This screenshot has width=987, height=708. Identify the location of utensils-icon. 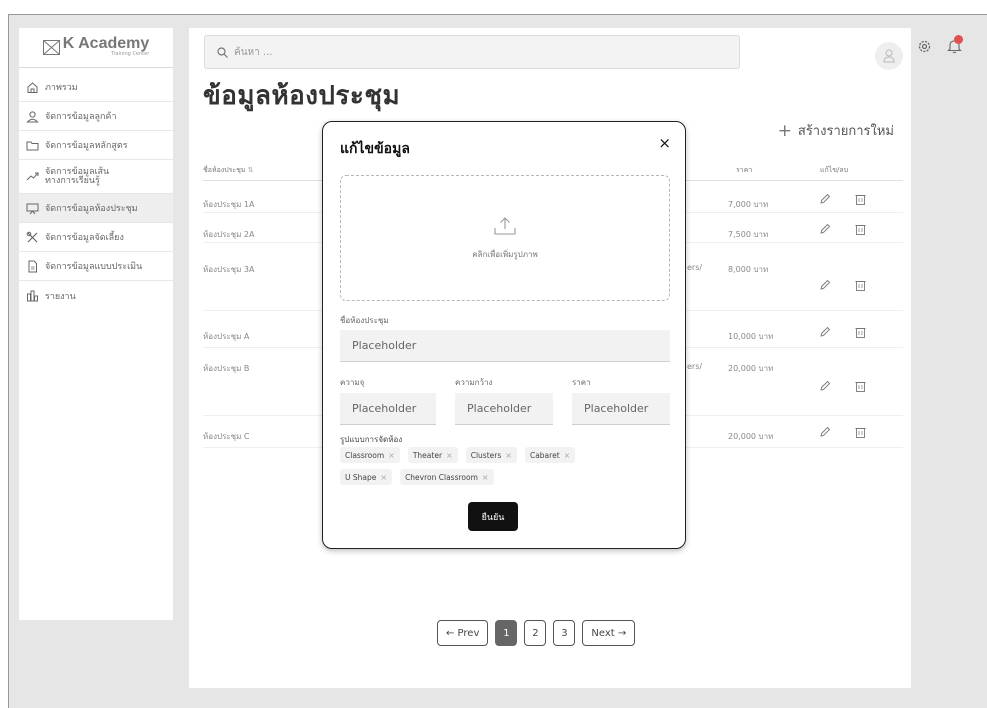
(32, 236).